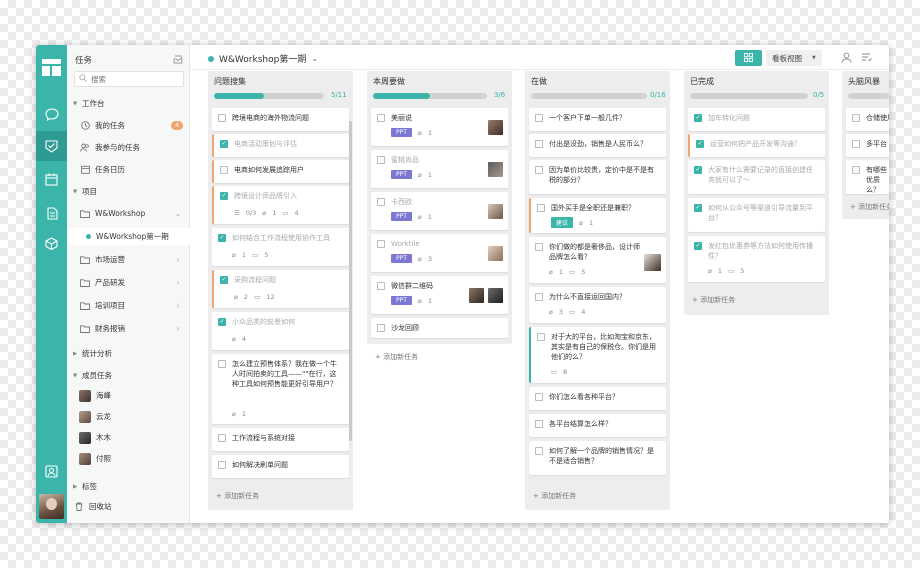  What do you see at coordinates (128, 328) in the screenshot?
I see `sidebar-item-folder-3: 财务报销 ›` at bounding box center [128, 328].